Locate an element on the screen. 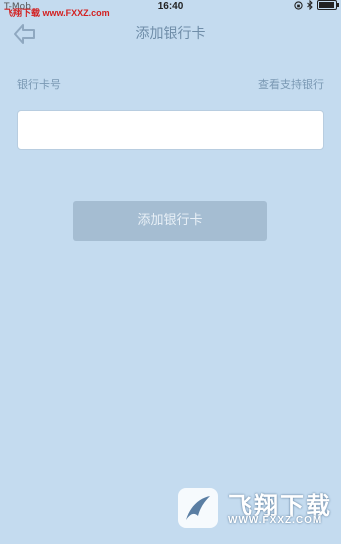 Image resolution: width=341 pixels, height=544 pixels. card-number-label: 银行卡号 is located at coordinates (39, 84).